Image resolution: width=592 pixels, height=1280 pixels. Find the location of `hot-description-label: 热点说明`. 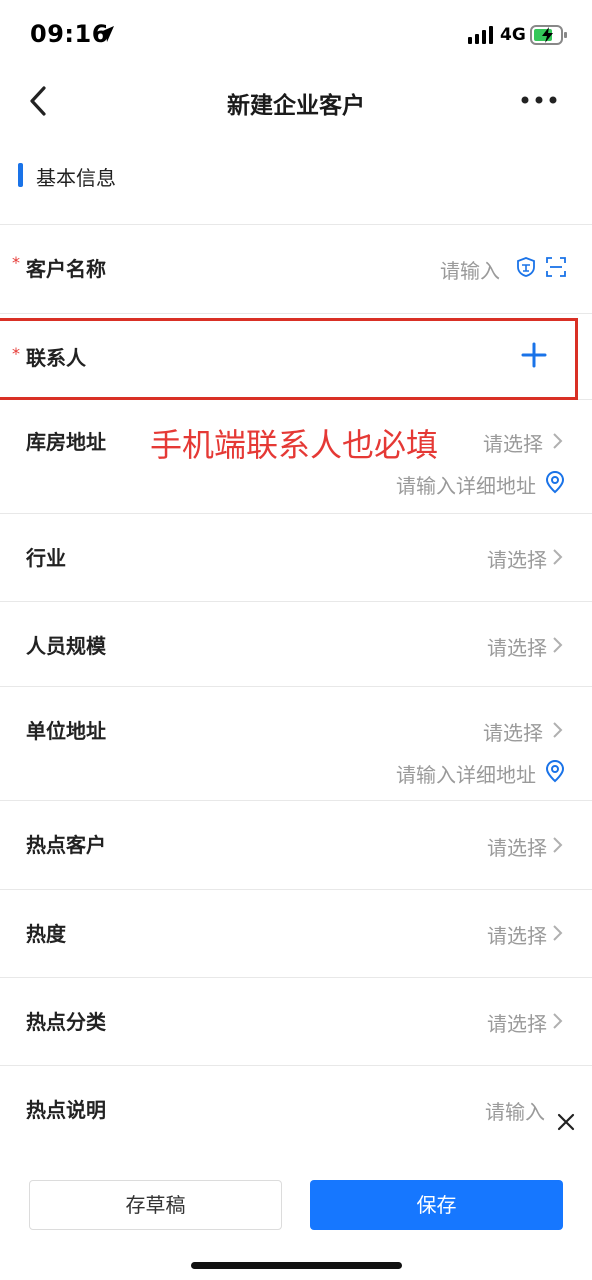

hot-description-label: 热点说明 is located at coordinates (66, 1110).